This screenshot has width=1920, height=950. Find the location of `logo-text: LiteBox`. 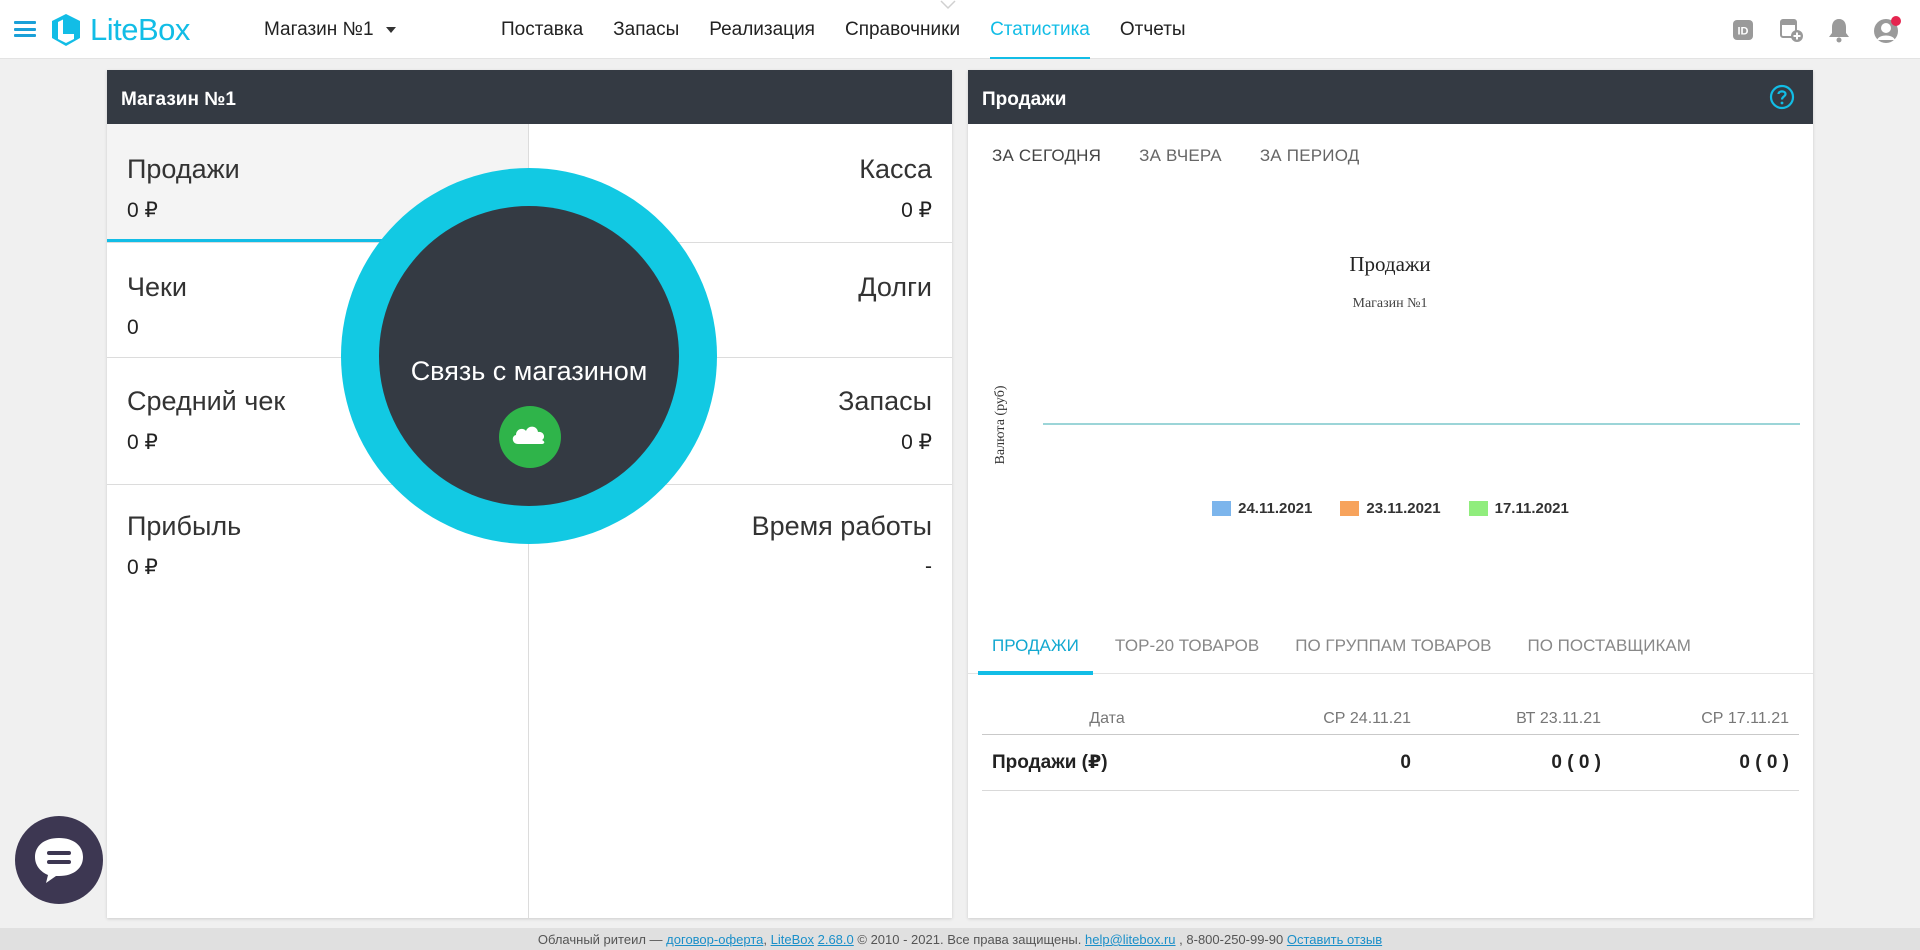

logo-text: LiteBox is located at coordinates (140, 29).